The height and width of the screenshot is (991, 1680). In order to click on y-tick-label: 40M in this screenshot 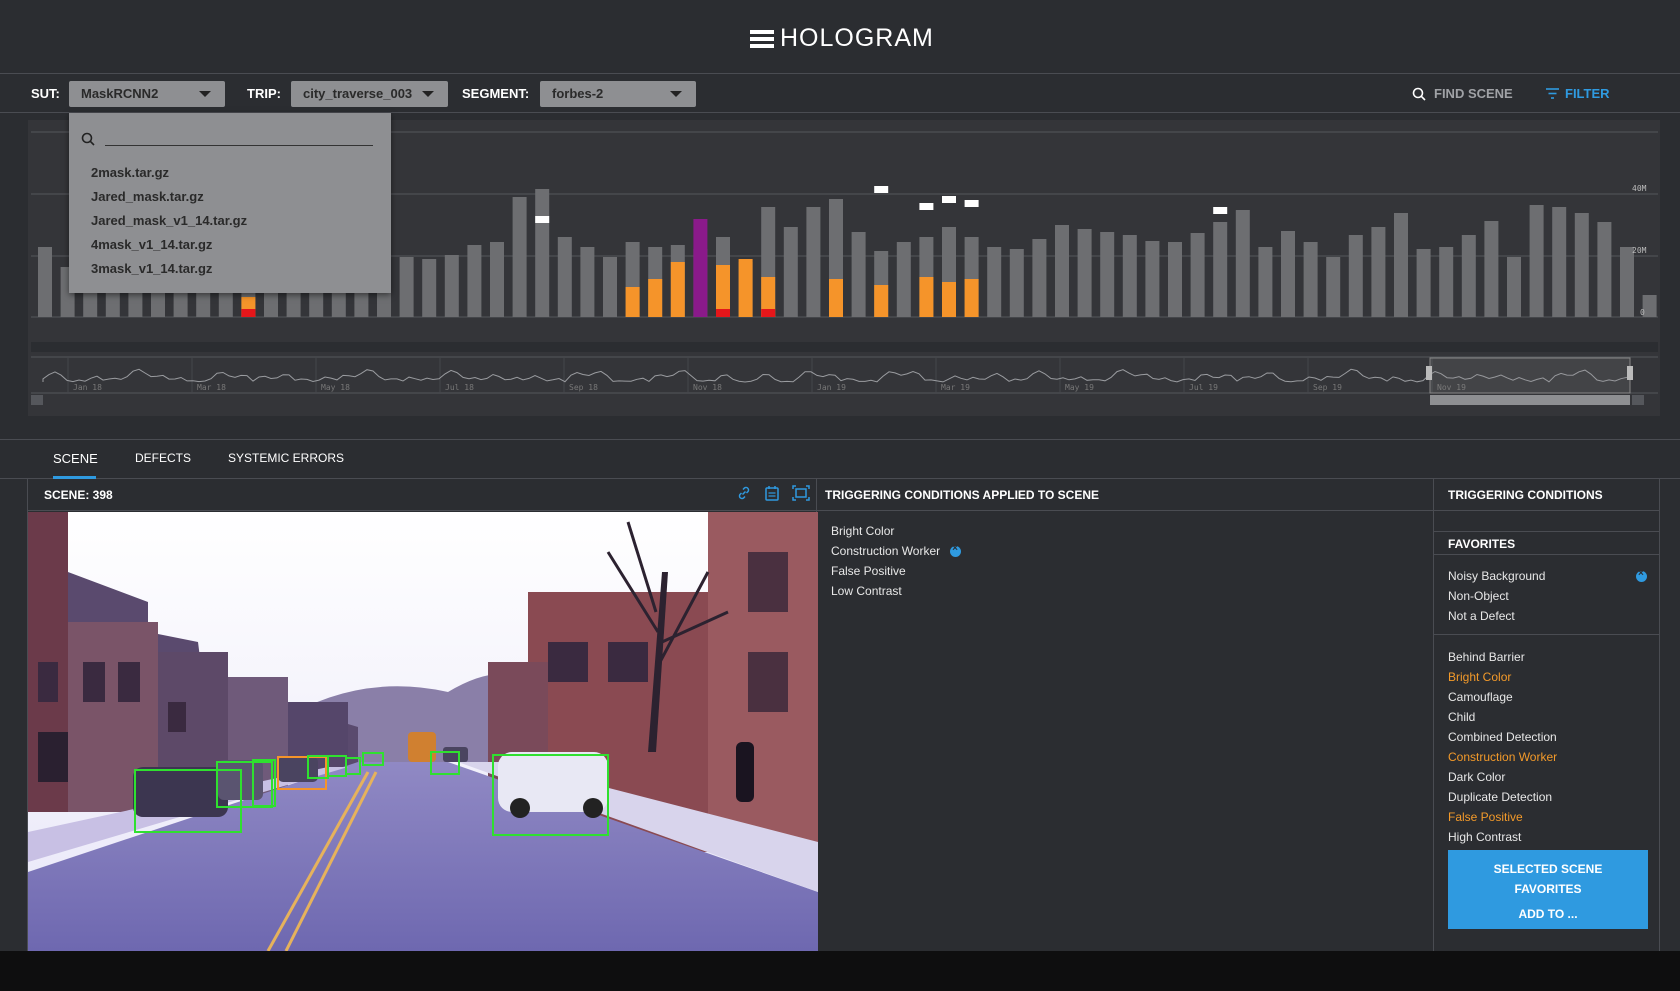, I will do `click(1639, 188)`.